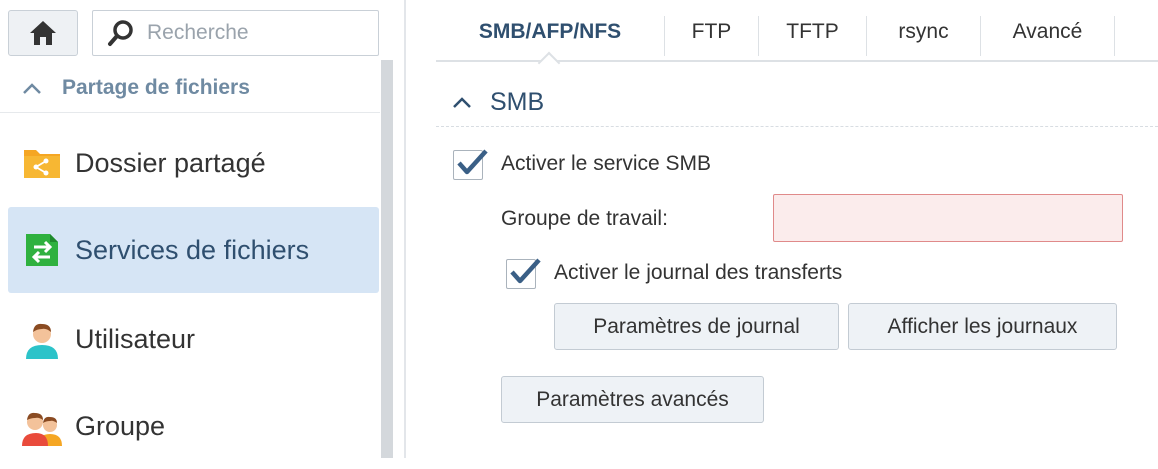  Describe the element at coordinates (698, 272) in the screenshot. I see `enable-transfer-log-label: Activer le journal des transferts` at that location.